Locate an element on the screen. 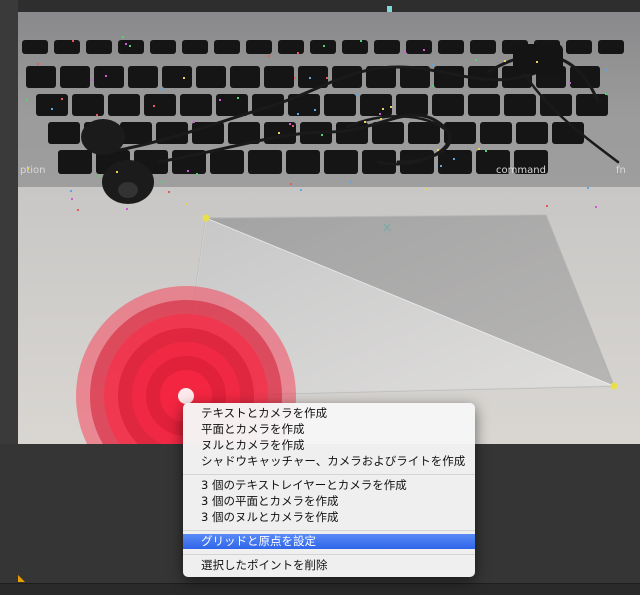 The height and width of the screenshot is (595, 640). menu-item-delete-selected-points: 選択したポイントを削除 is located at coordinates (329, 565).